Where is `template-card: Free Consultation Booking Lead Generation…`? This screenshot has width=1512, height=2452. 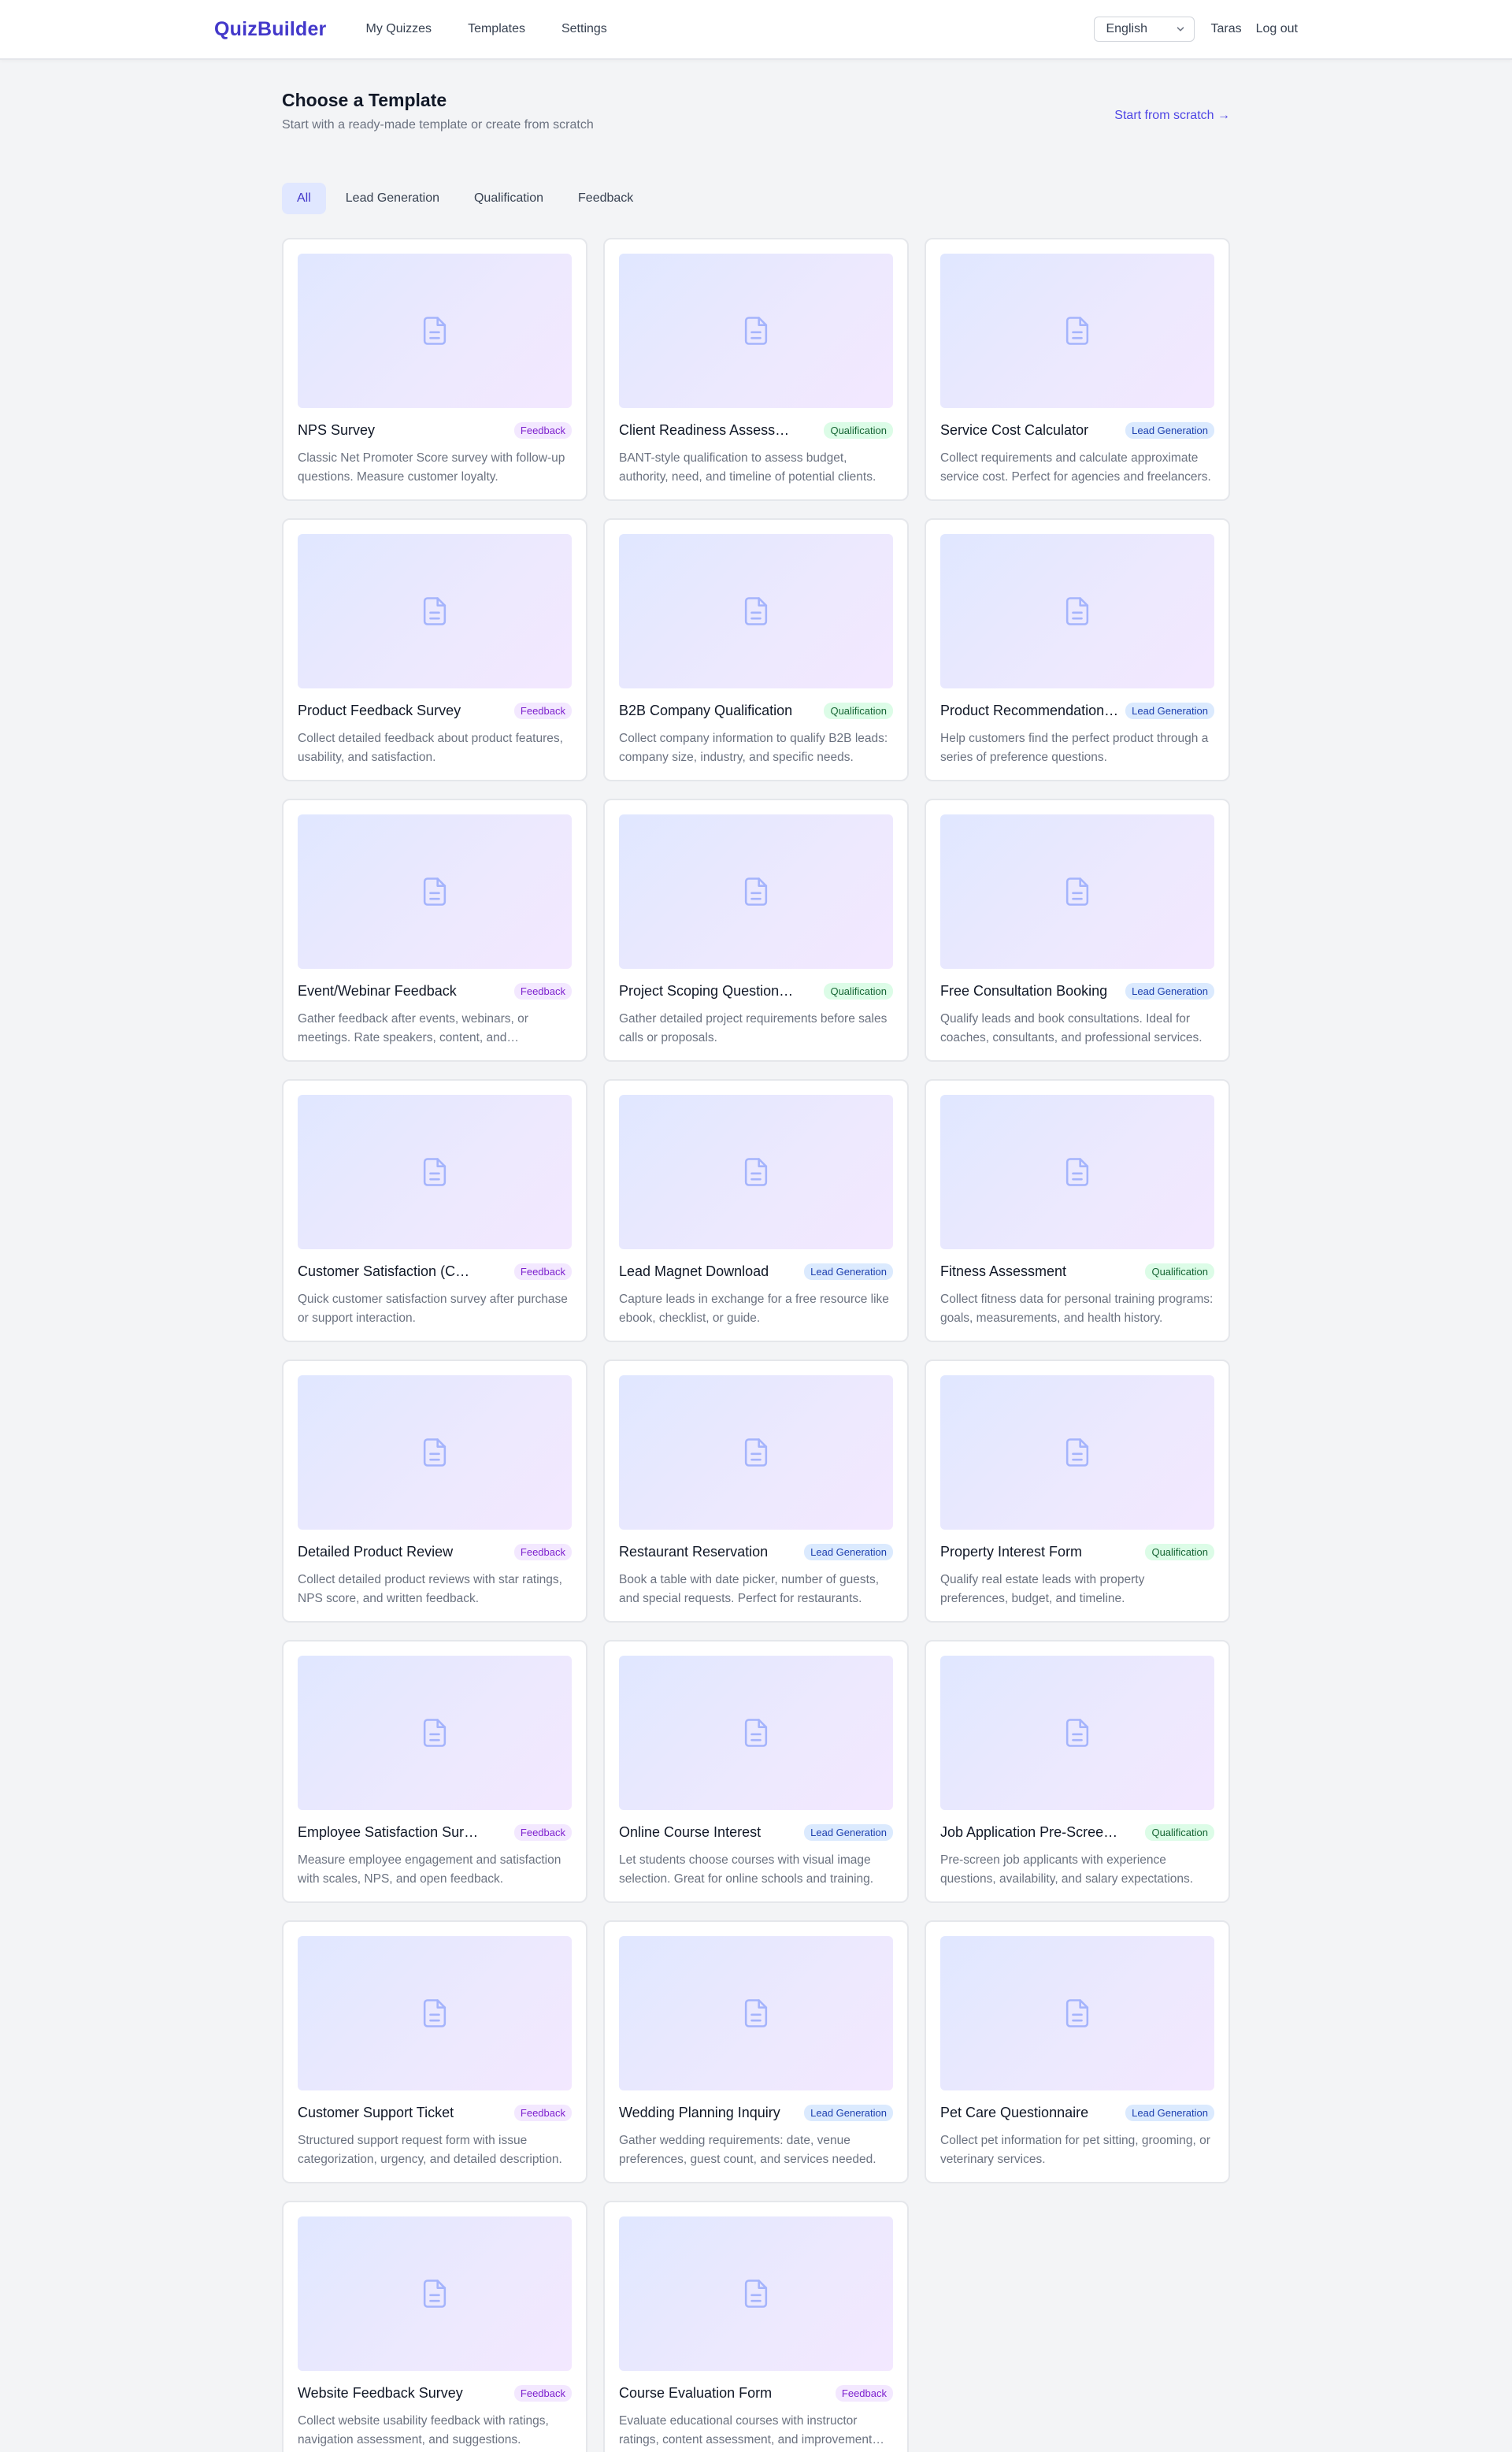
template-card: Free Consultation Booking Lead Generation… is located at coordinates (1077, 930).